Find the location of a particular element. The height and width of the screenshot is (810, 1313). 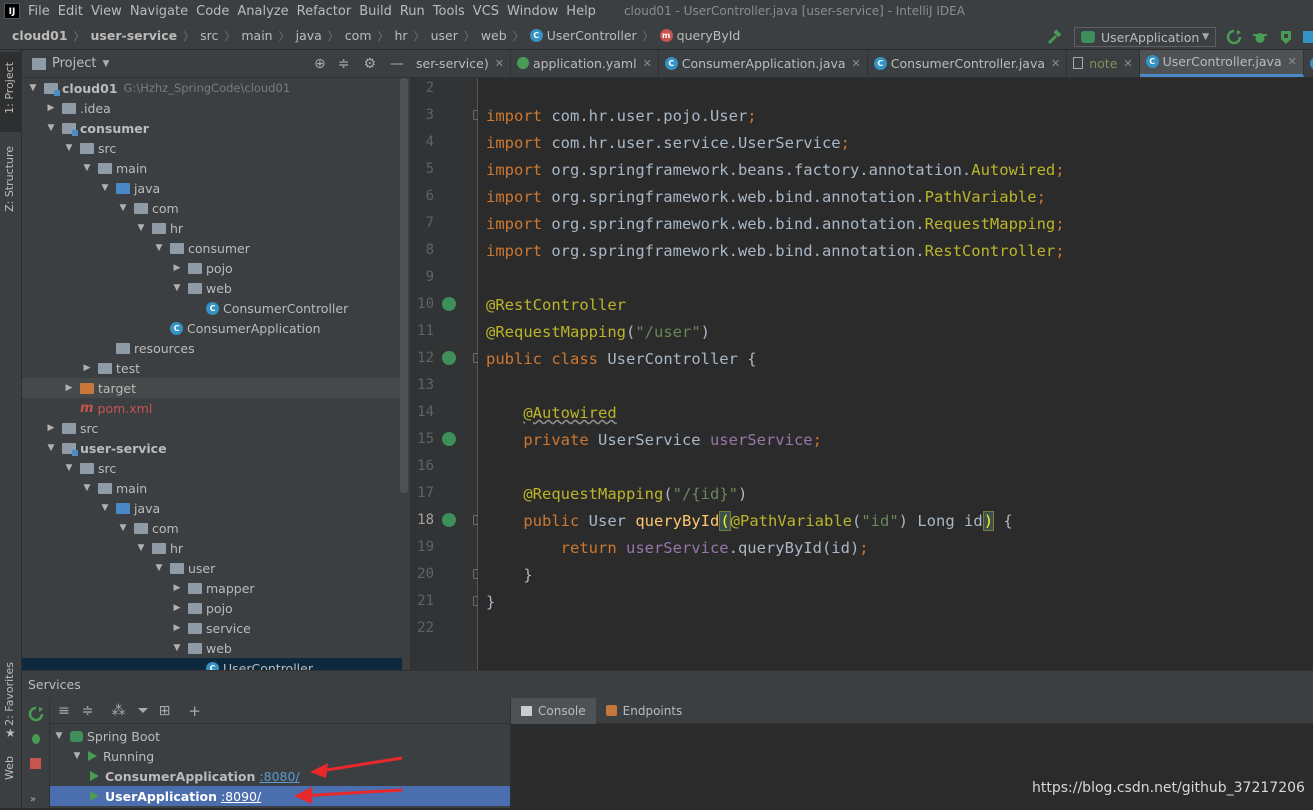

menu-item-navigate: Navigate is located at coordinates (159, 11).